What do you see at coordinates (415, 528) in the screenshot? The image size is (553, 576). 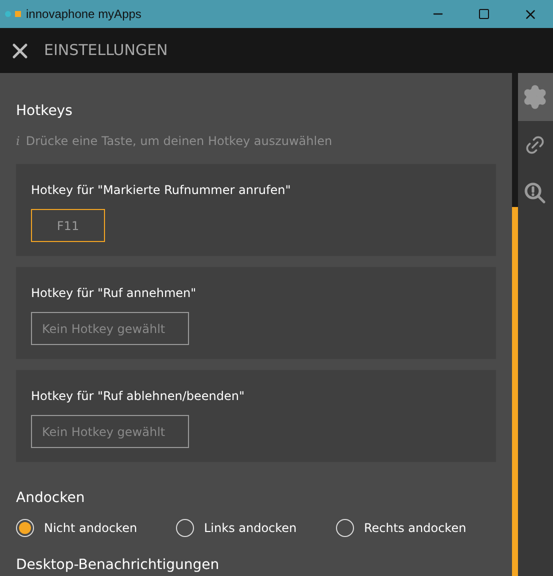 I see `radio-label: Rechts andocken` at bounding box center [415, 528].